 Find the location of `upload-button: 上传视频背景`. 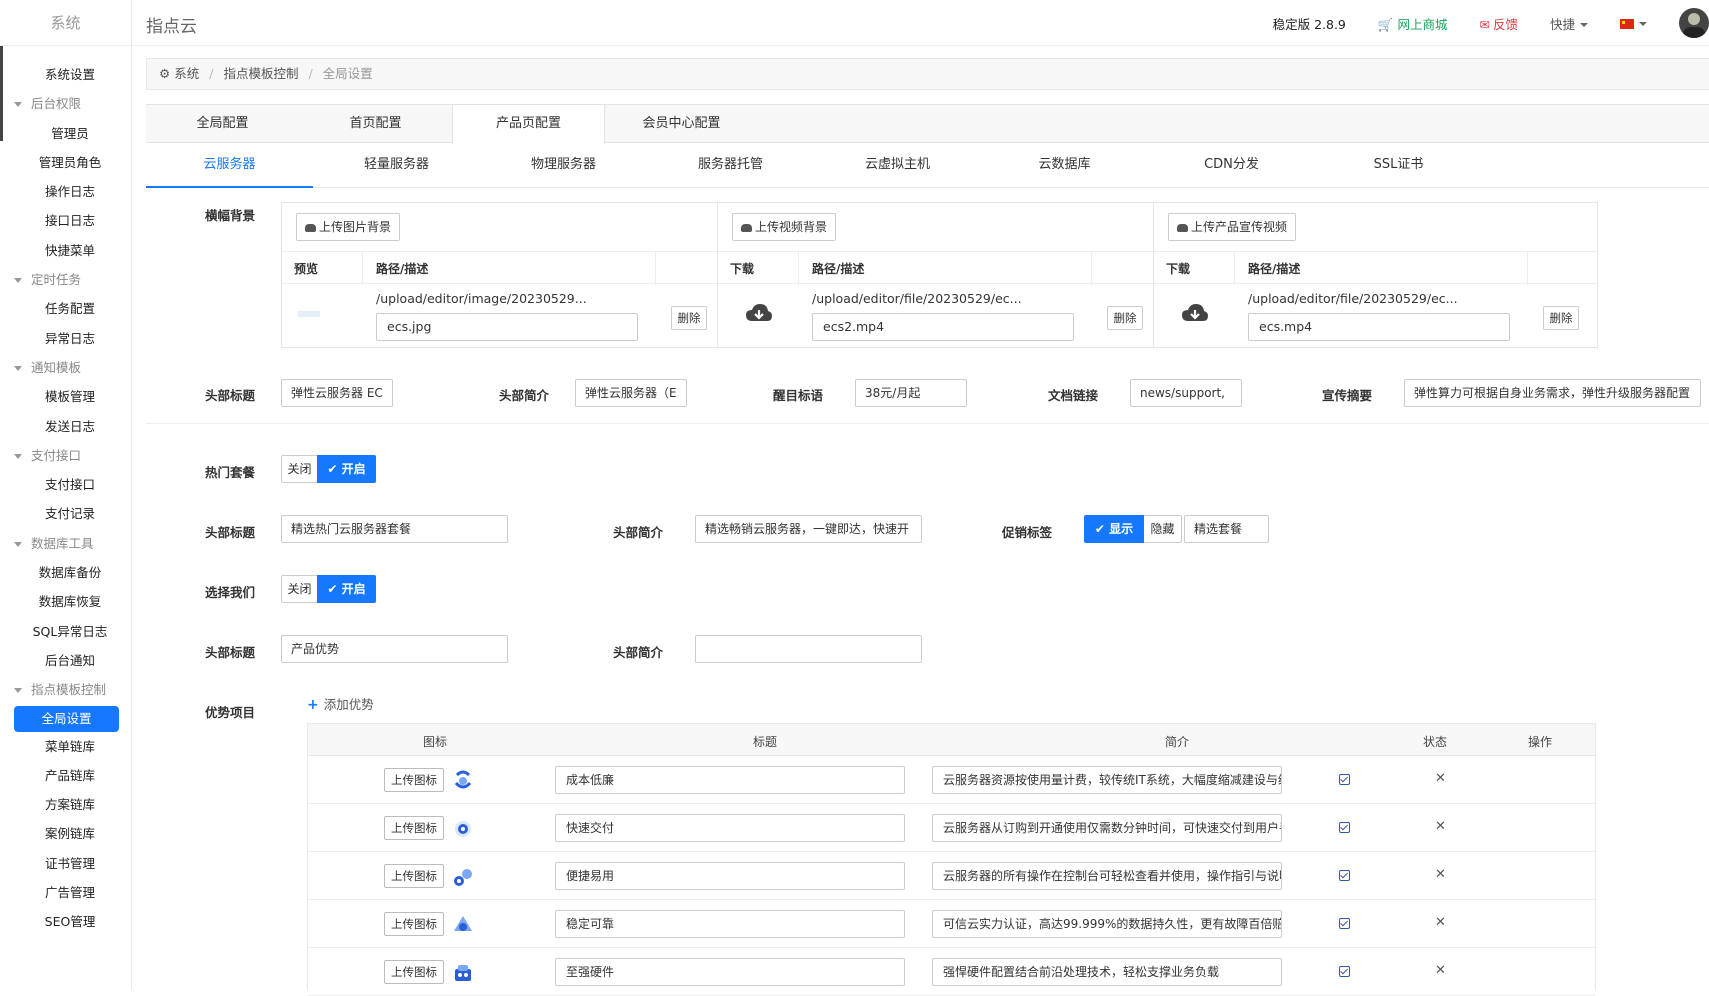

upload-button: 上传视频背景 is located at coordinates (784, 227).